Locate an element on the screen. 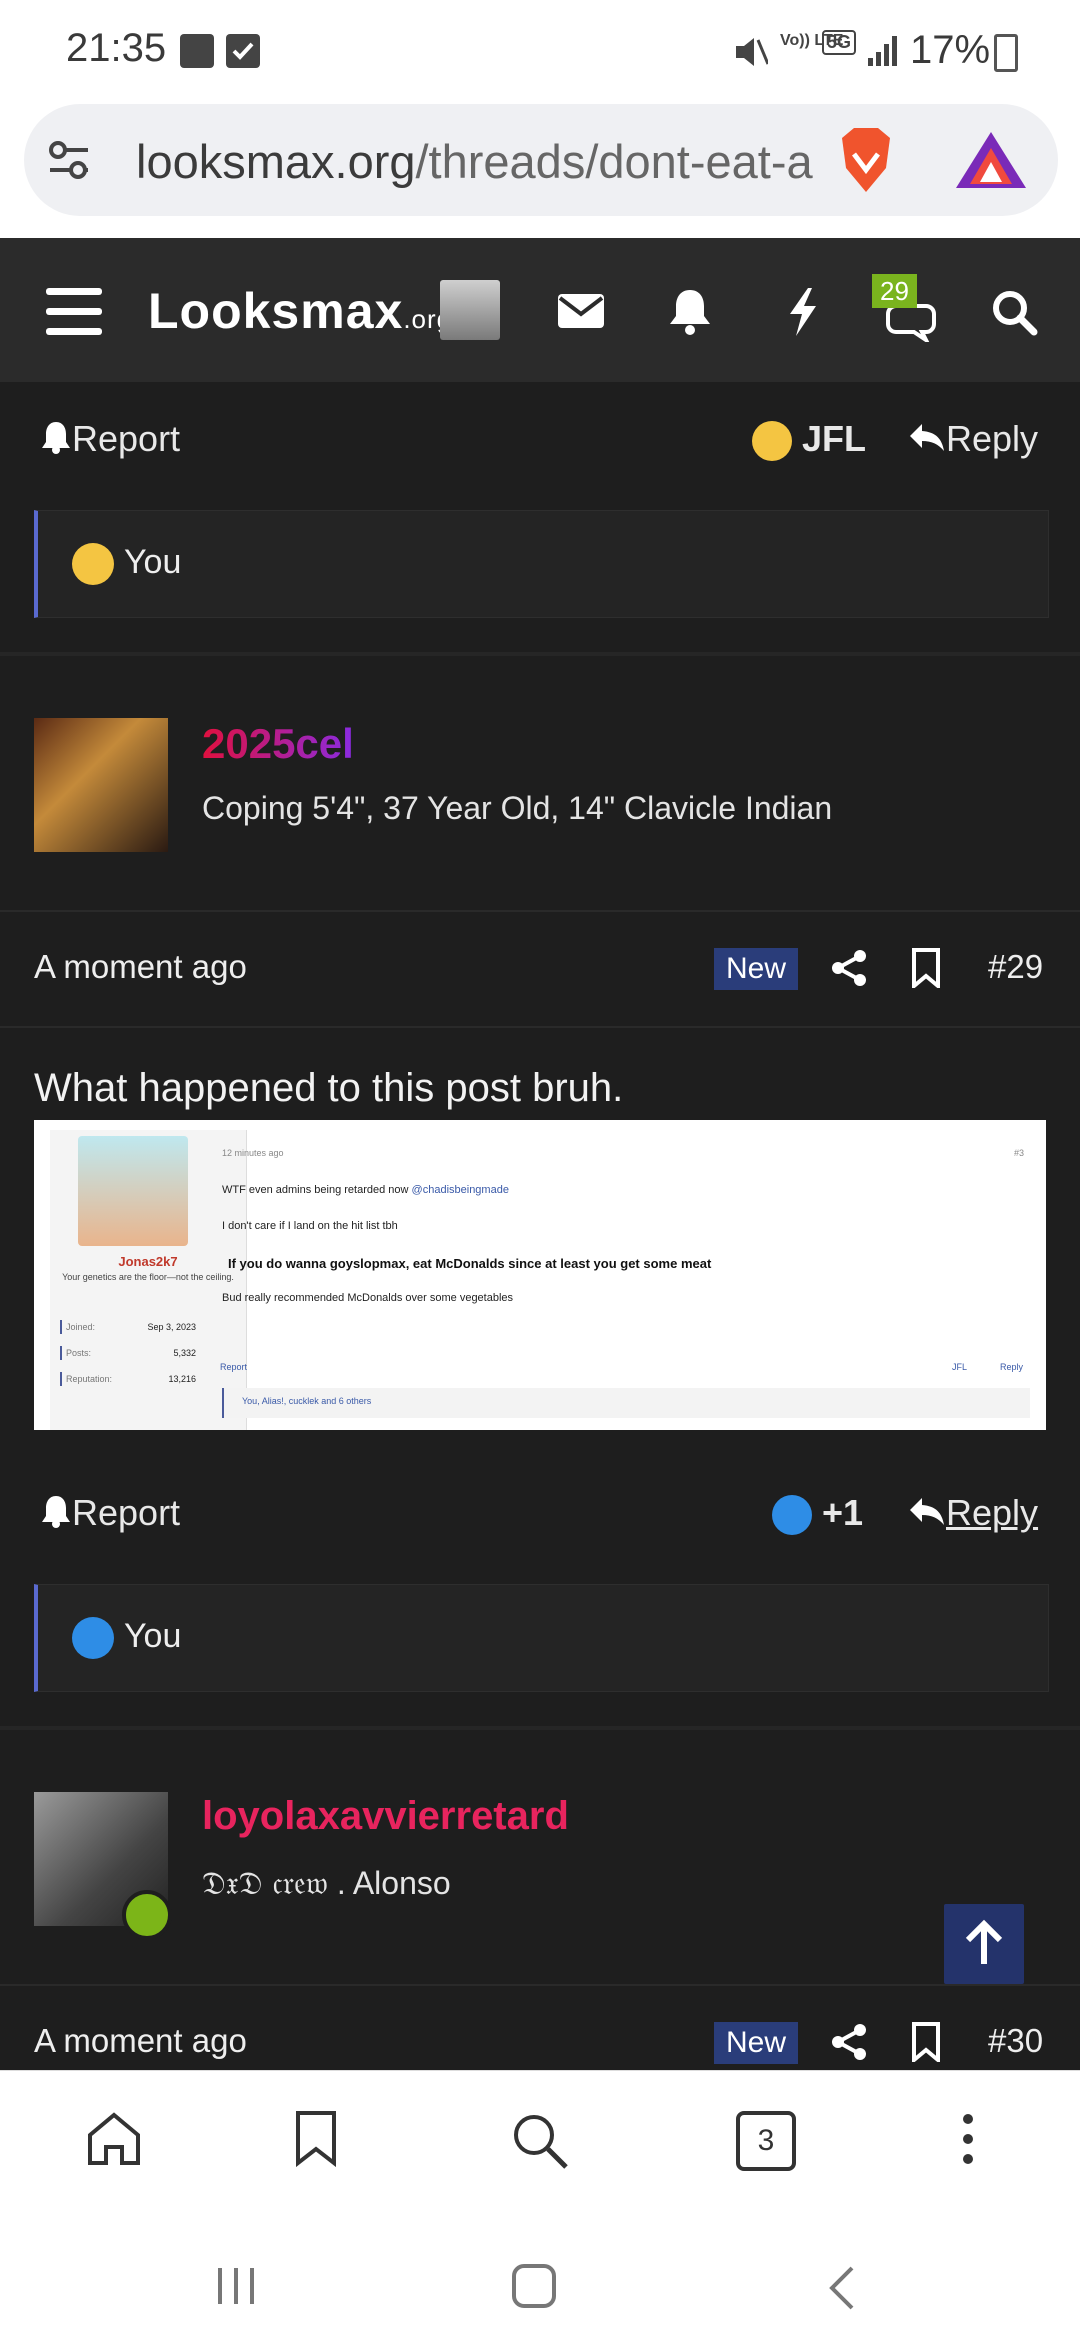 The width and height of the screenshot is (1080, 2340). laughing-emoji-icon is located at coordinates (772, 441).